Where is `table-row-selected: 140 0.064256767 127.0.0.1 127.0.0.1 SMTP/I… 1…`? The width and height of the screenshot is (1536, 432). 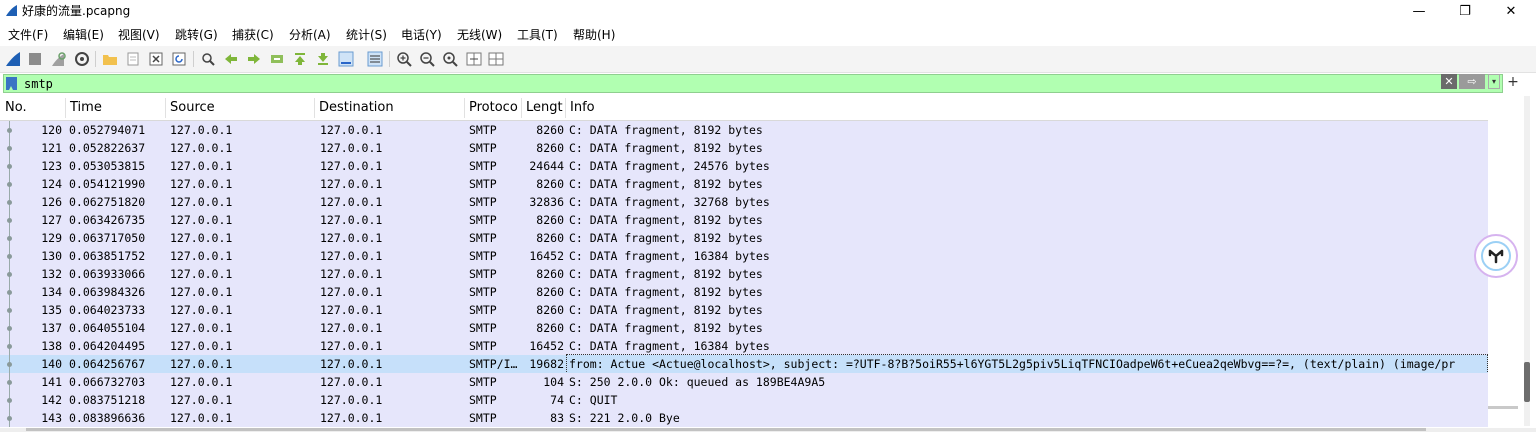
table-row-selected: 140 0.064256767 127.0.0.1 127.0.0.1 SMTP/I… 1… is located at coordinates (744, 364).